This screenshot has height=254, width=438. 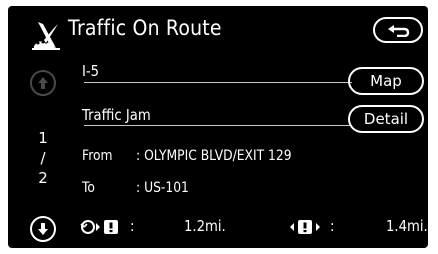 What do you see at coordinates (386, 119) in the screenshot?
I see `detail-button: Detail` at bounding box center [386, 119].